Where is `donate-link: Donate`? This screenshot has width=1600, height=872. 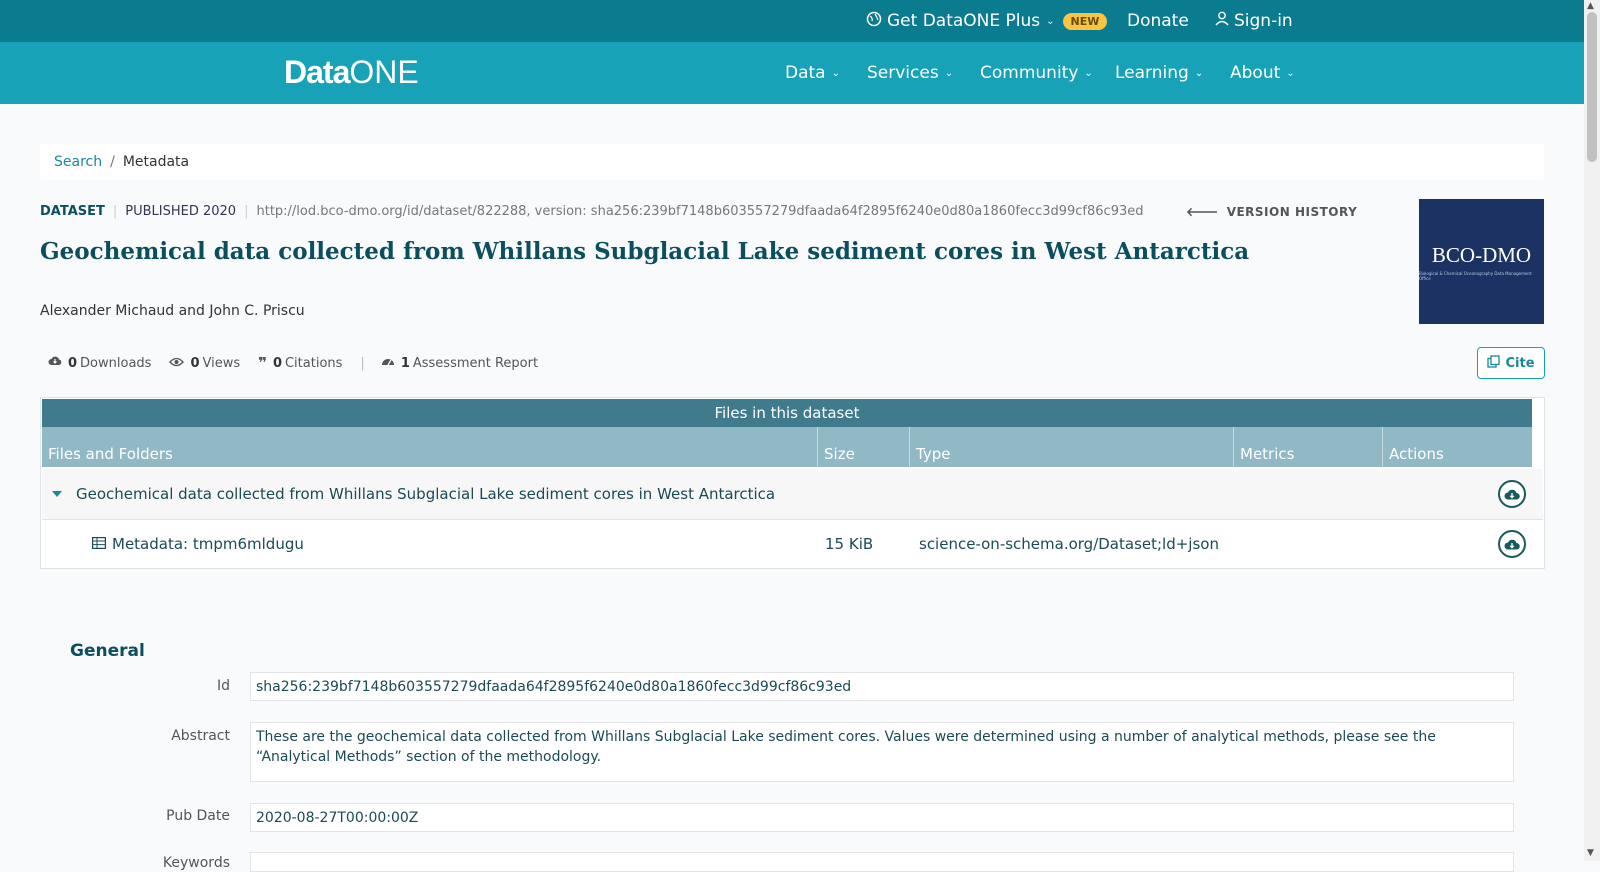
donate-link: Donate is located at coordinates (1158, 21).